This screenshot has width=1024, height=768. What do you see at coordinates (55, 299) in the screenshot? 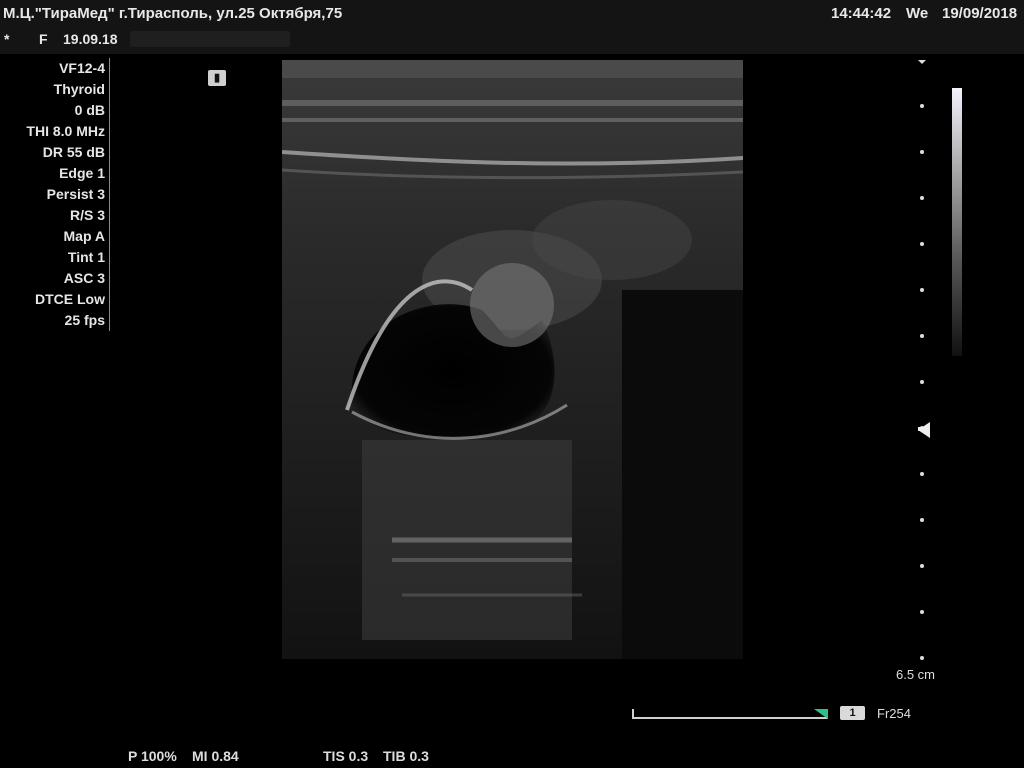
I see `param-dtce: DTCE Low` at bounding box center [55, 299].